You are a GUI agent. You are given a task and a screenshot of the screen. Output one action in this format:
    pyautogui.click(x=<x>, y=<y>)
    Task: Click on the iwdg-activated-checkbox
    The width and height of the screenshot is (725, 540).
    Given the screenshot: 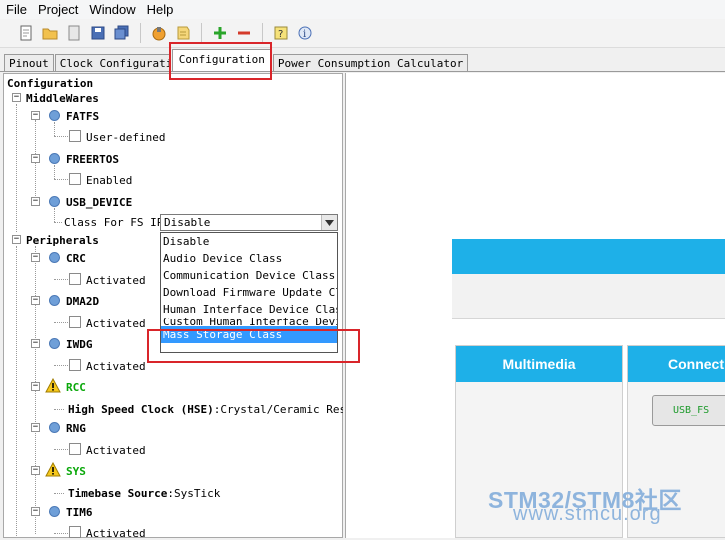 What is the action you would take?
    pyautogui.click(x=75, y=365)
    